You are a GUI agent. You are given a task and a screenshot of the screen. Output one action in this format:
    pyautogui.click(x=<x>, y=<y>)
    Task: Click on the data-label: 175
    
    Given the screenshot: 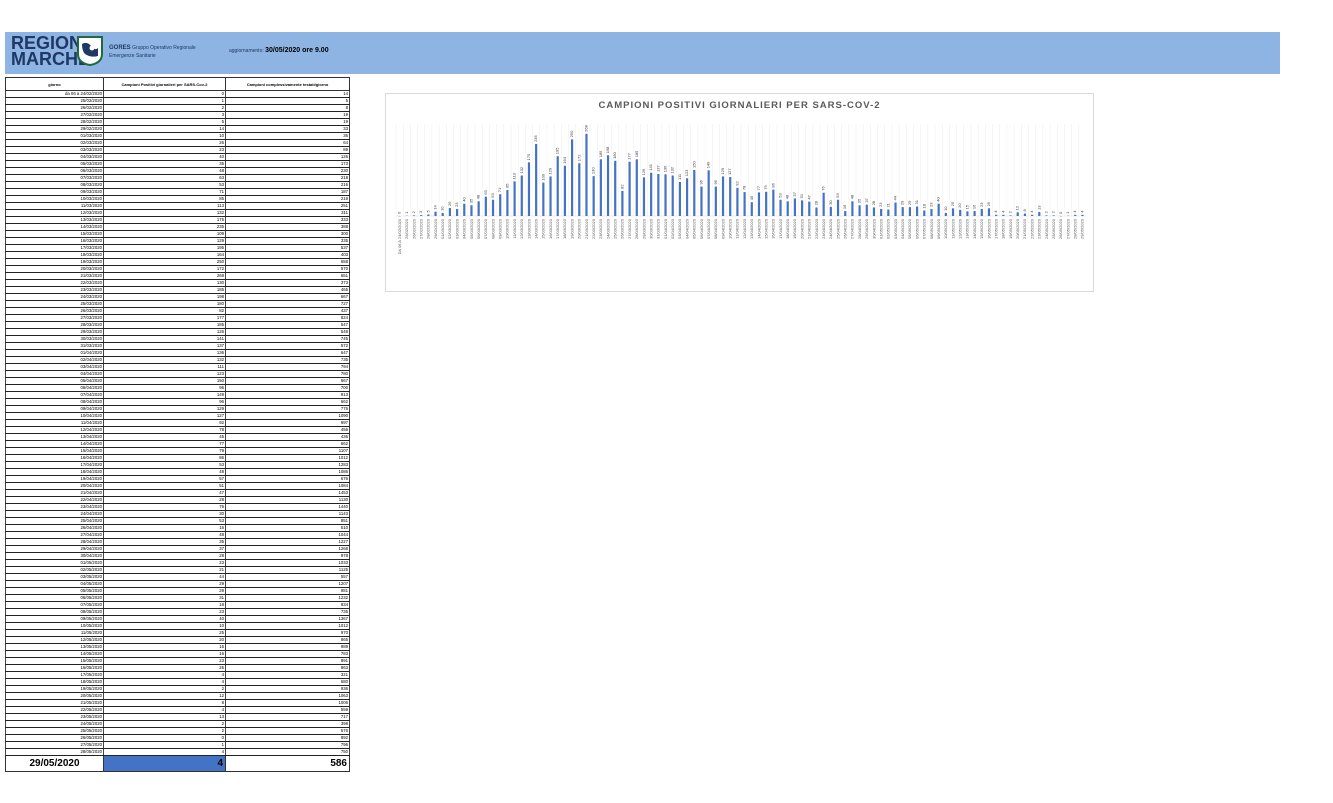 What is the action you would take?
    pyautogui.click(x=528, y=156)
    